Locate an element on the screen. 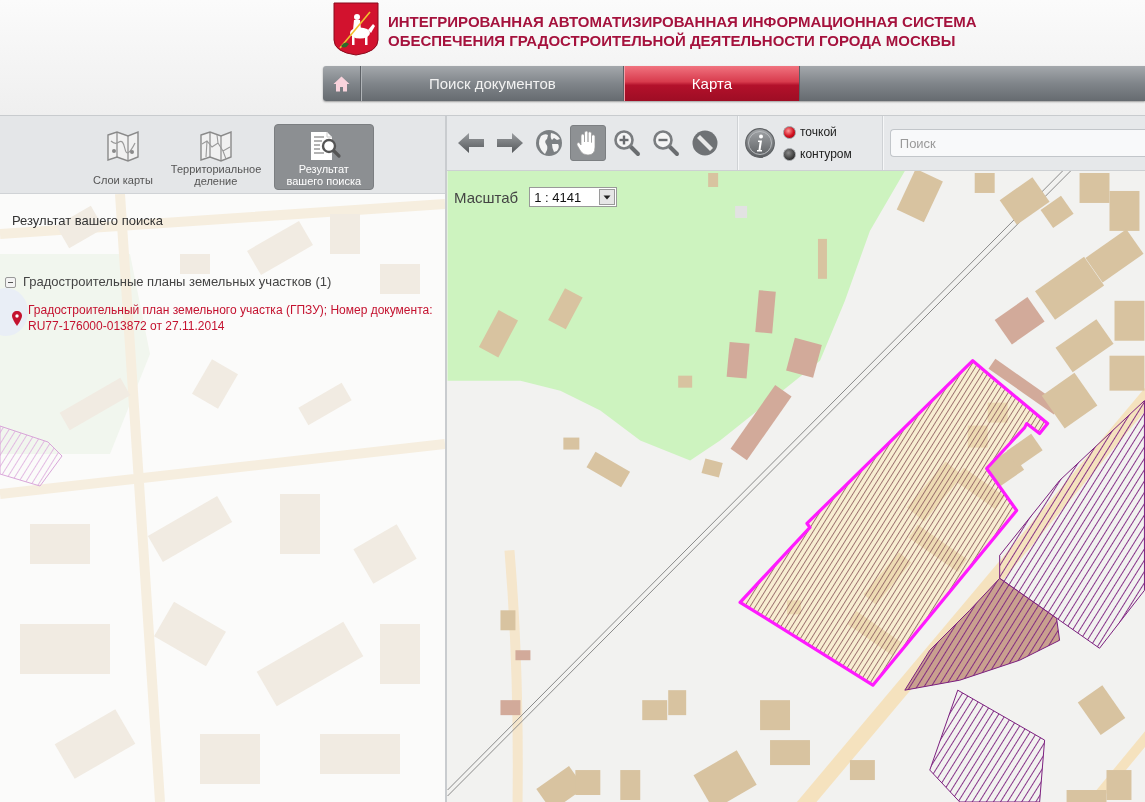  system-title: ИНТЕГРИРОВАННАЯ АВТОМАТИЗИРОВАННАЯ ИНФОРМАЦИОННАЯ СИСТЕМА is located at coordinates (682, 21).